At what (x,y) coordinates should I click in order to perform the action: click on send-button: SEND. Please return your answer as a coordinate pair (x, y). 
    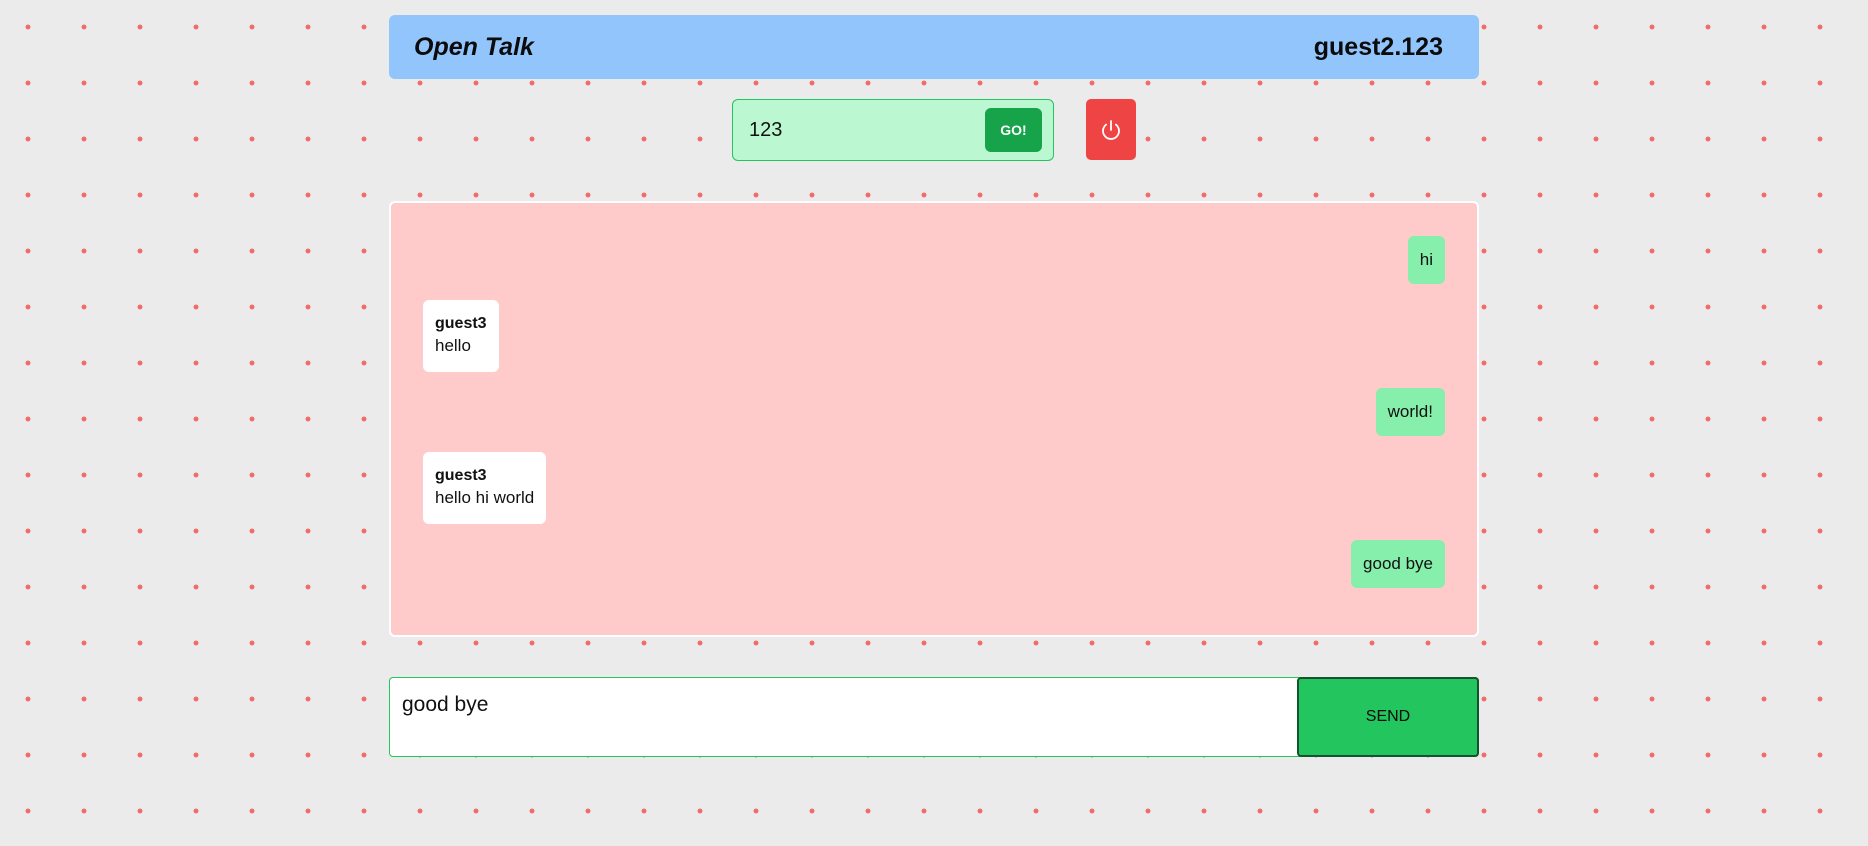
    Looking at the image, I should click on (1388, 717).